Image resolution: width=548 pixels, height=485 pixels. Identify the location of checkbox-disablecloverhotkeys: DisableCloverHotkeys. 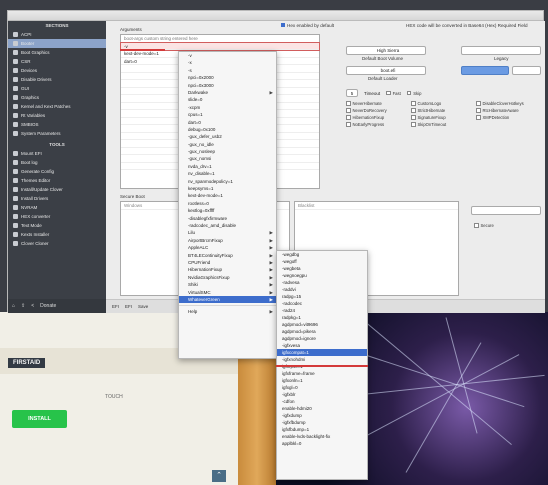
(508, 103).